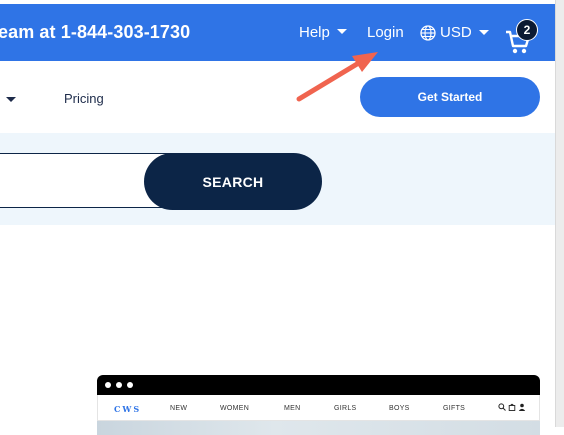 The height and width of the screenshot is (435, 564). What do you see at coordinates (233, 181) in the screenshot?
I see `search-button: SEARCH` at bounding box center [233, 181].